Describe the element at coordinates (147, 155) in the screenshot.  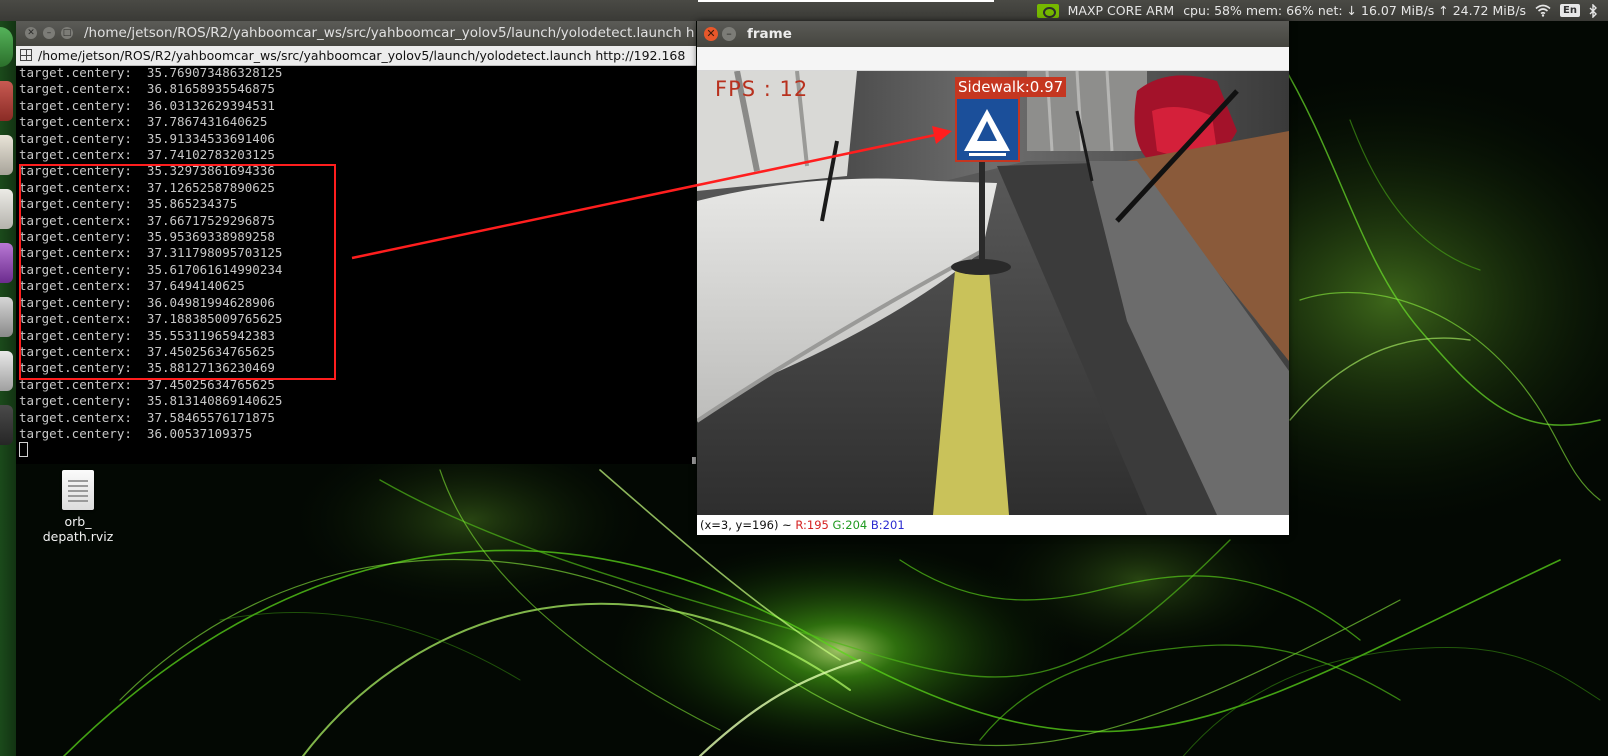
I see `terminal-line: target.centerx: 37.74102783203125` at that location.